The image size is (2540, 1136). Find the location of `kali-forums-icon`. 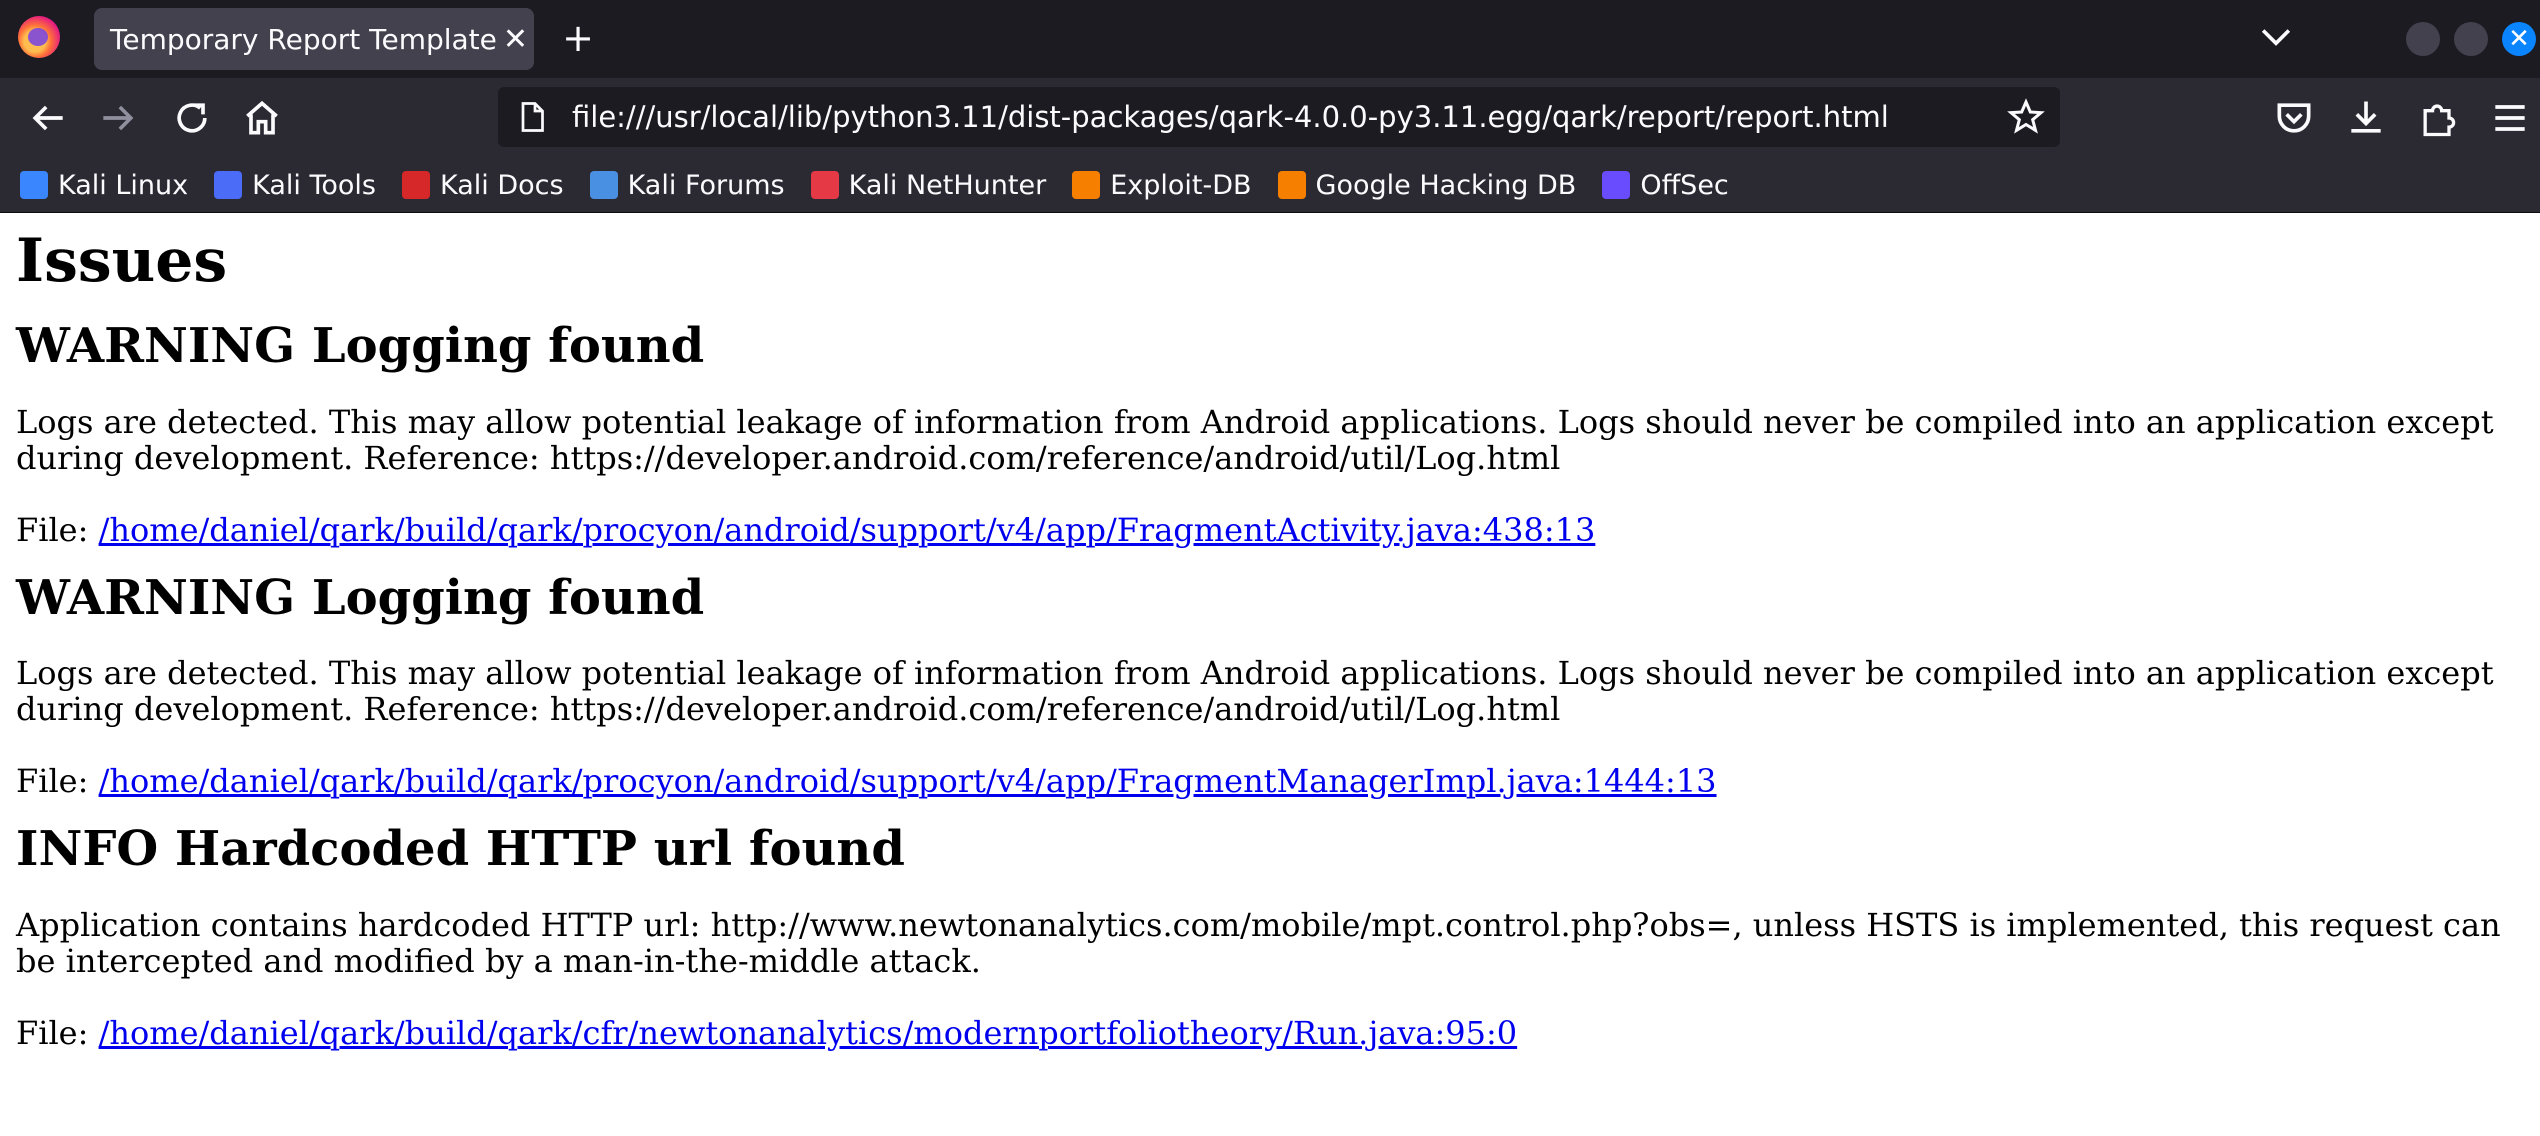

kali-forums-icon is located at coordinates (603, 185).